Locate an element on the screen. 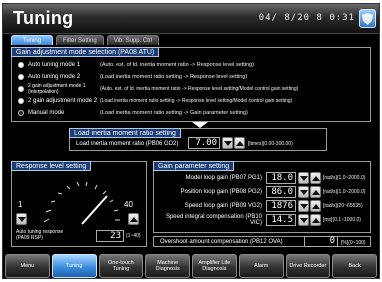 This screenshot has height=282, width=382. param-label: Speed integral compensation (PB10 VIC) is located at coordinates (213, 220).